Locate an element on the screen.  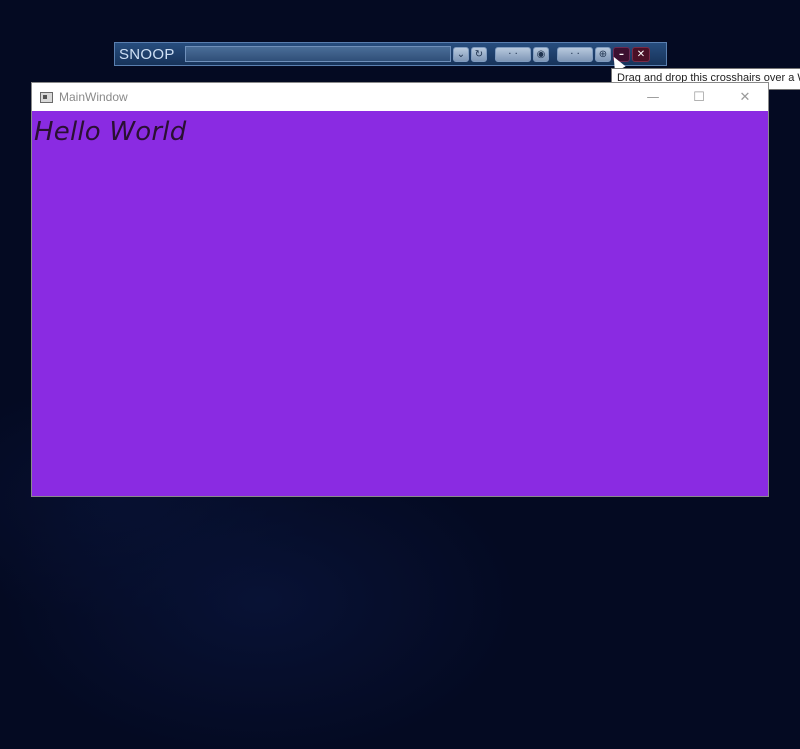
title-bar: MainWindow — ☐ ✕ is located at coordinates (400, 97).